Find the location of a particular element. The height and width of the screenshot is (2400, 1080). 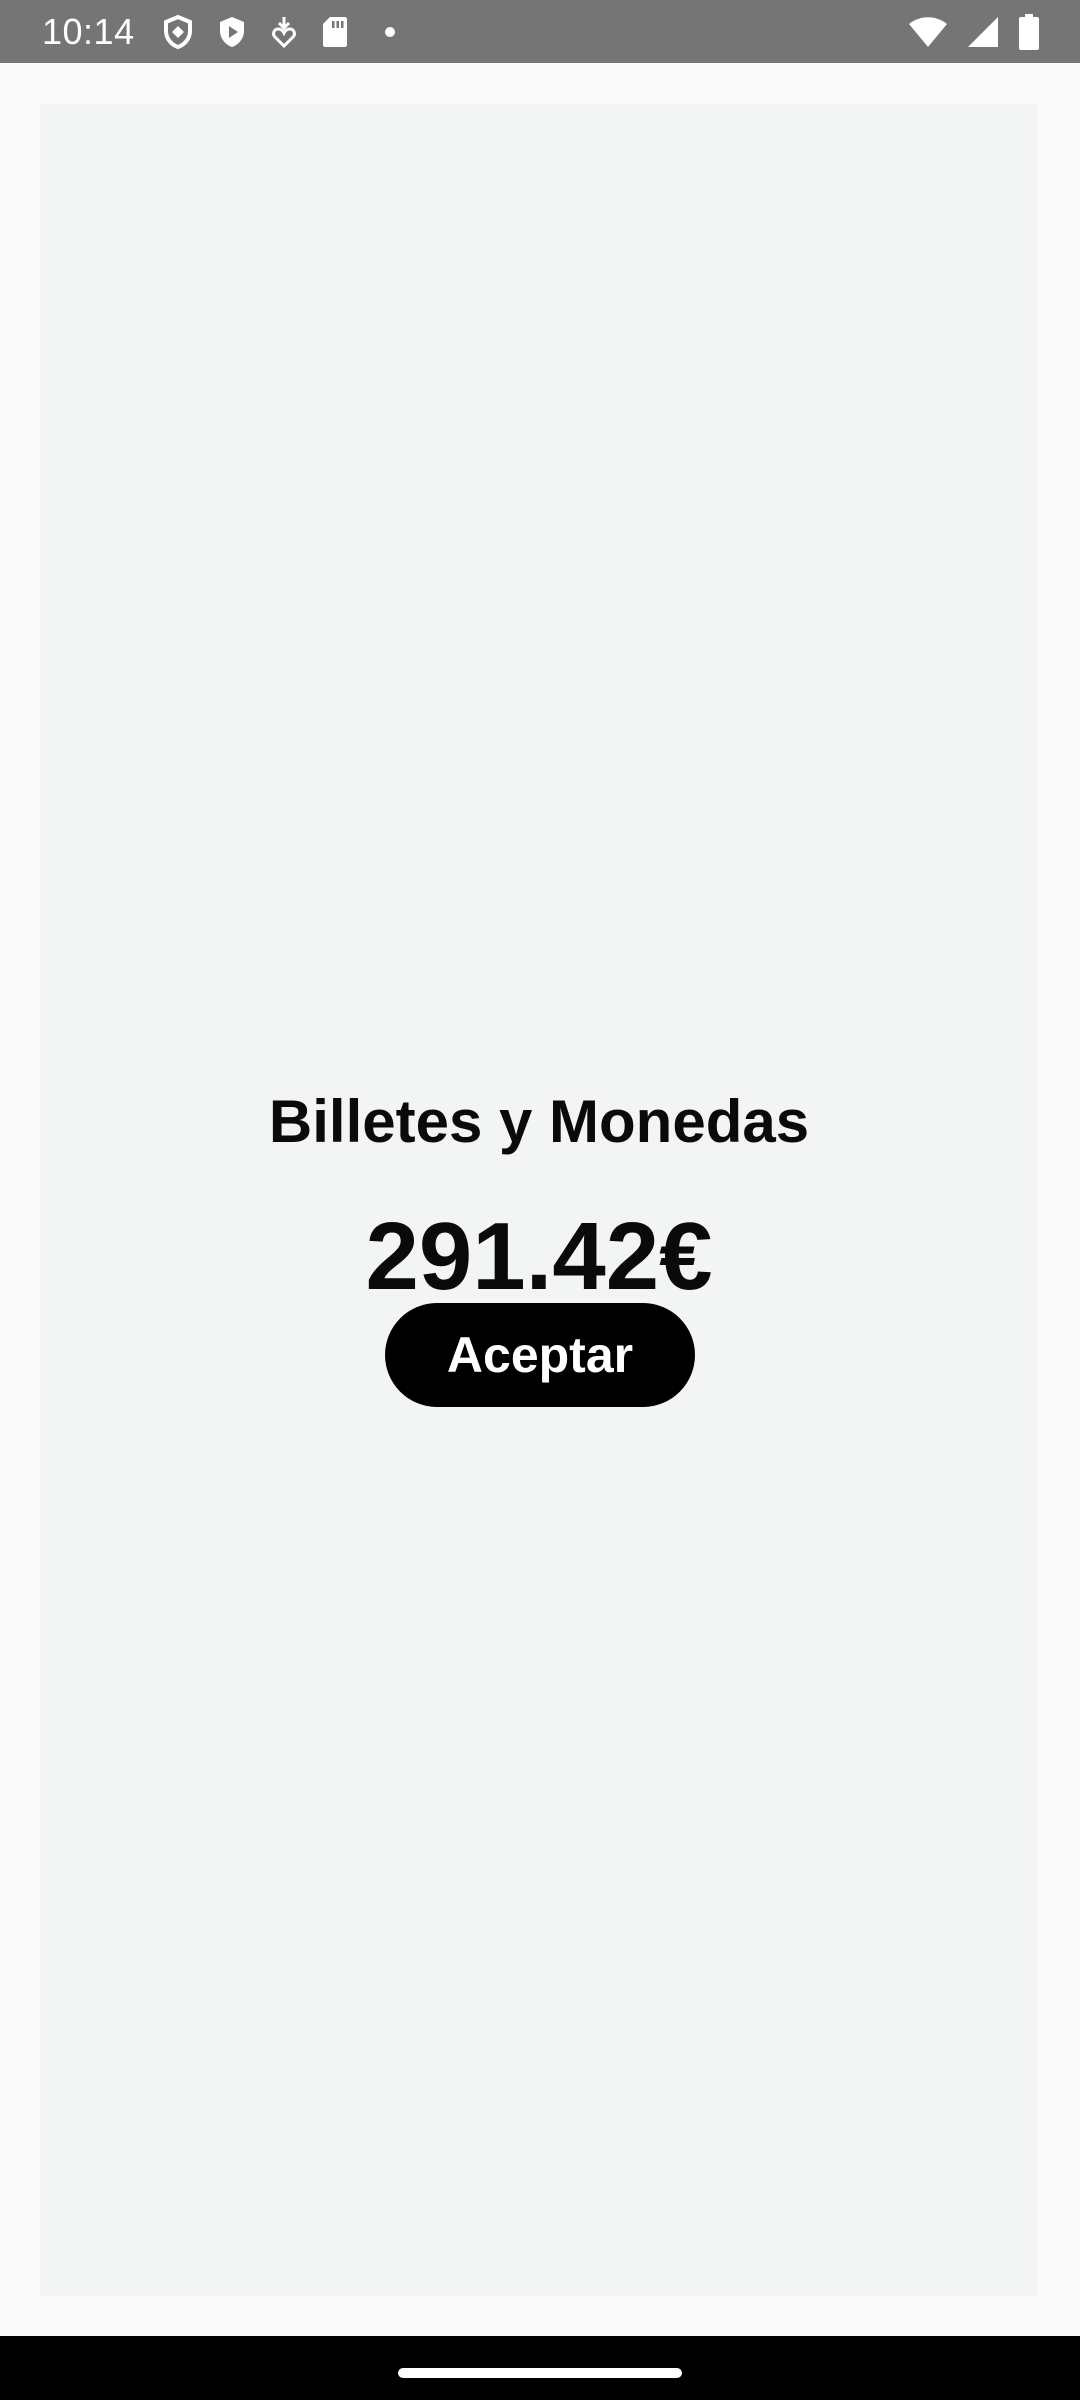

home-indicator is located at coordinates (540, 2373).